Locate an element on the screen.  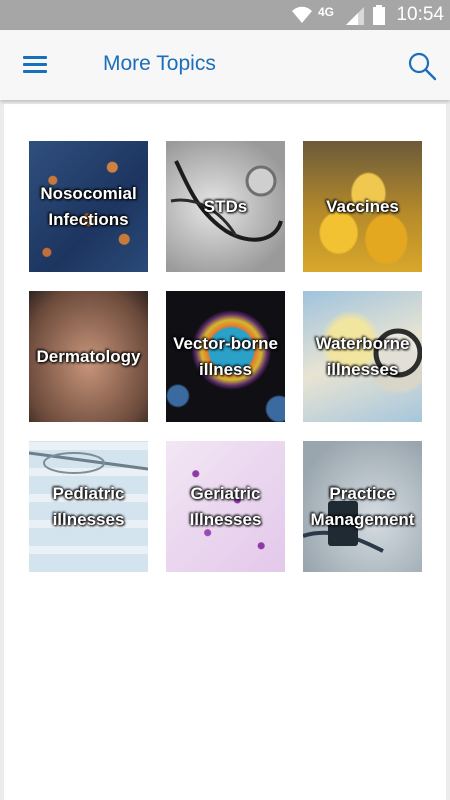
topic-label: Practice Management is located at coordinates (362, 506).